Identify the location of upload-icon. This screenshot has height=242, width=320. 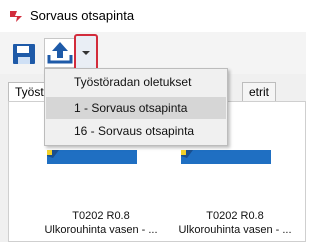
(60, 53).